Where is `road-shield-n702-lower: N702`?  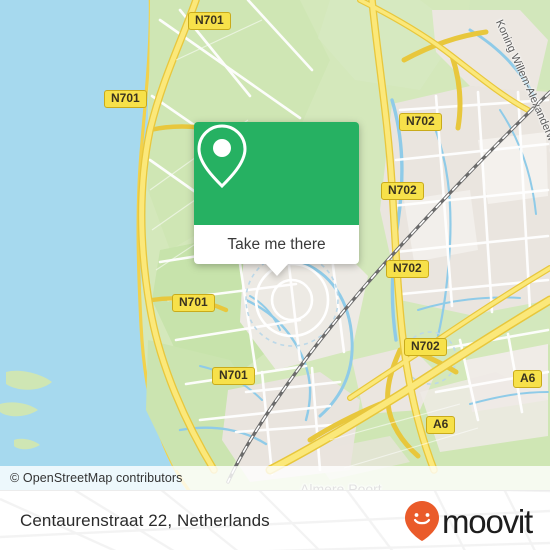 road-shield-n702-lower: N702 is located at coordinates (407, 269).